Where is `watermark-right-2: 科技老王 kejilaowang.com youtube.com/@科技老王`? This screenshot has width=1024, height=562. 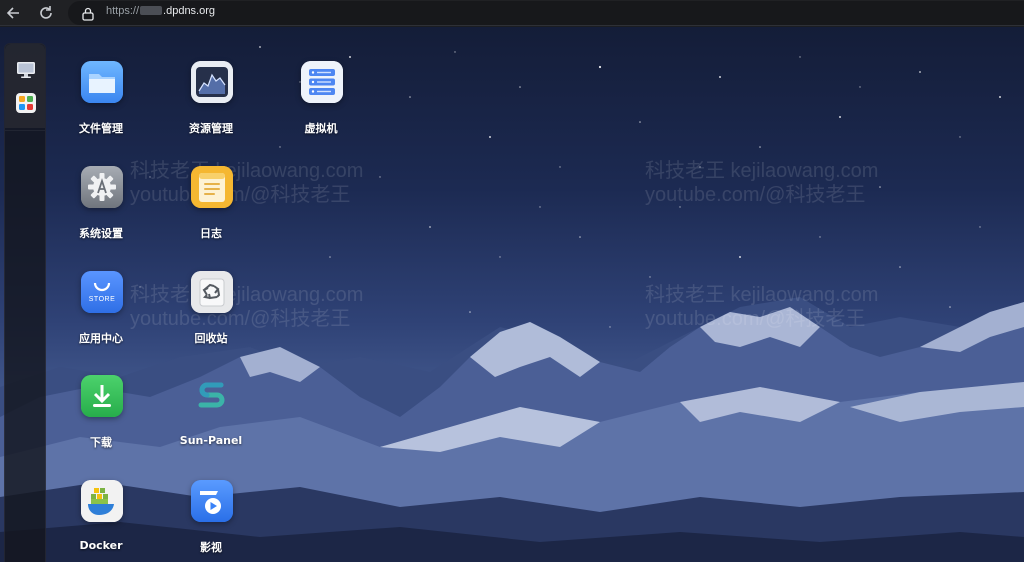 watermark-right-2: 科技老王 kejilaowang.com youtube.com/@科技老王 is located at coordinates (761, 307).